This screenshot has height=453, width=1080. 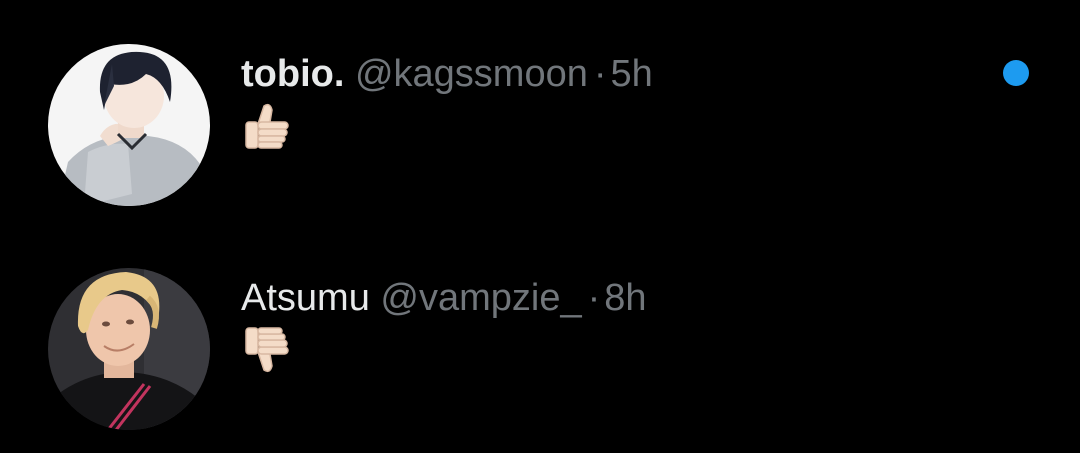 What do you see at coordinates (268, 350) in the screenshot?
I see `thumbs-down-icon` at bounding box center [268, 350].